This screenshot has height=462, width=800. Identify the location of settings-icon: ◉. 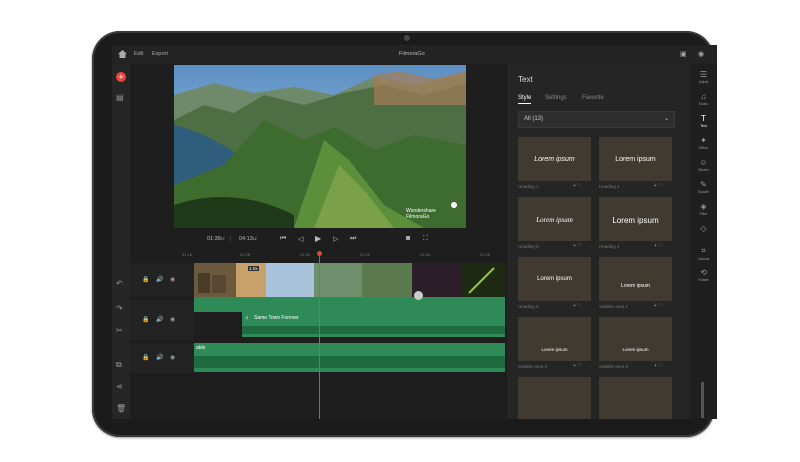
(701, 54).